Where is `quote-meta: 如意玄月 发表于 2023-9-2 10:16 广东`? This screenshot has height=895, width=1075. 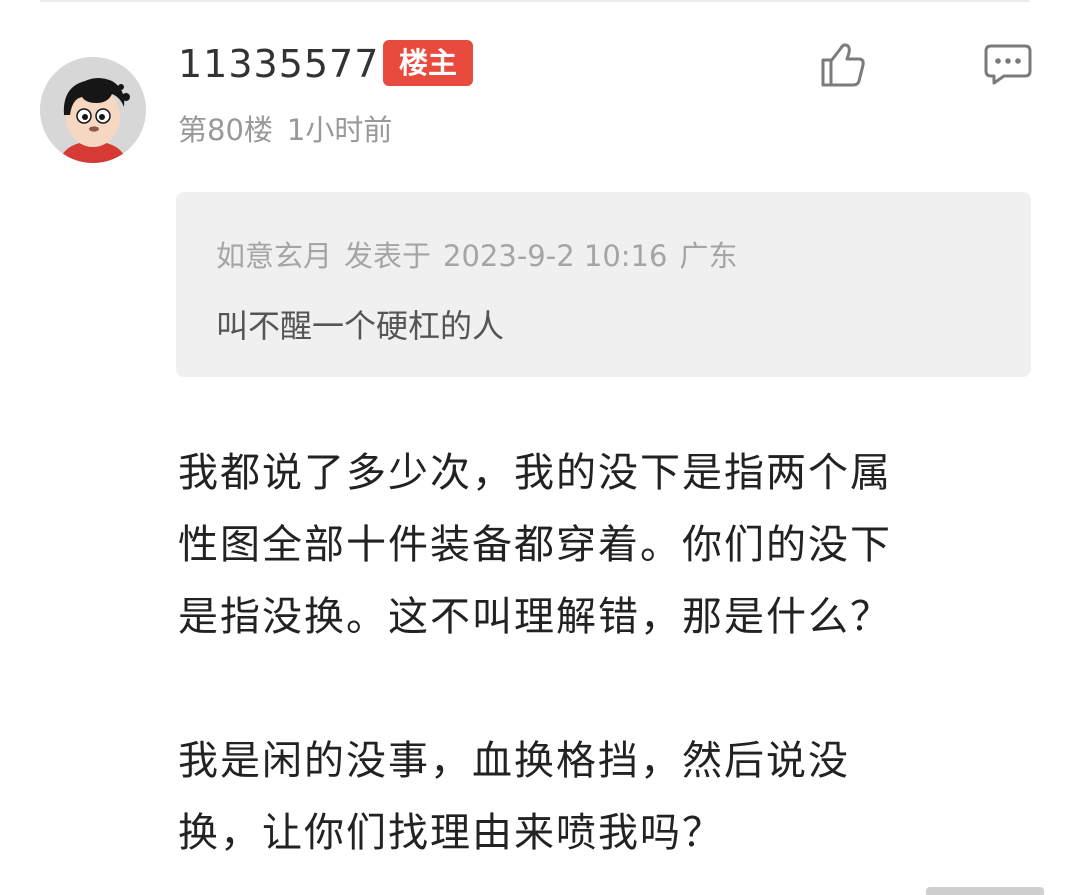
quote-meta: 如意玄月 发表于 2023-9-2 10:16 广东 is located at coordinates (476, 256).